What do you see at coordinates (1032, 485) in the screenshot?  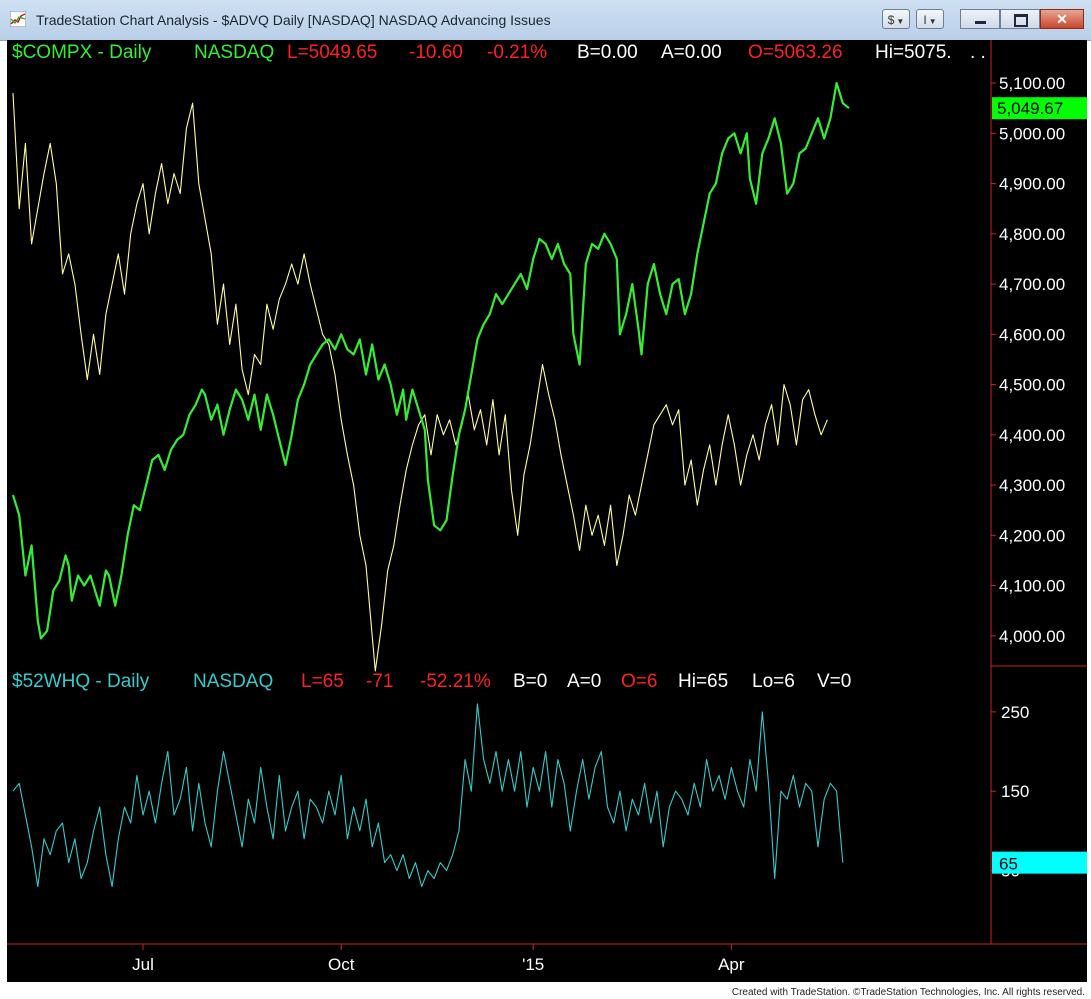 I see `price-tick-label: 4,300.00` at bounding box center [1032, 485].